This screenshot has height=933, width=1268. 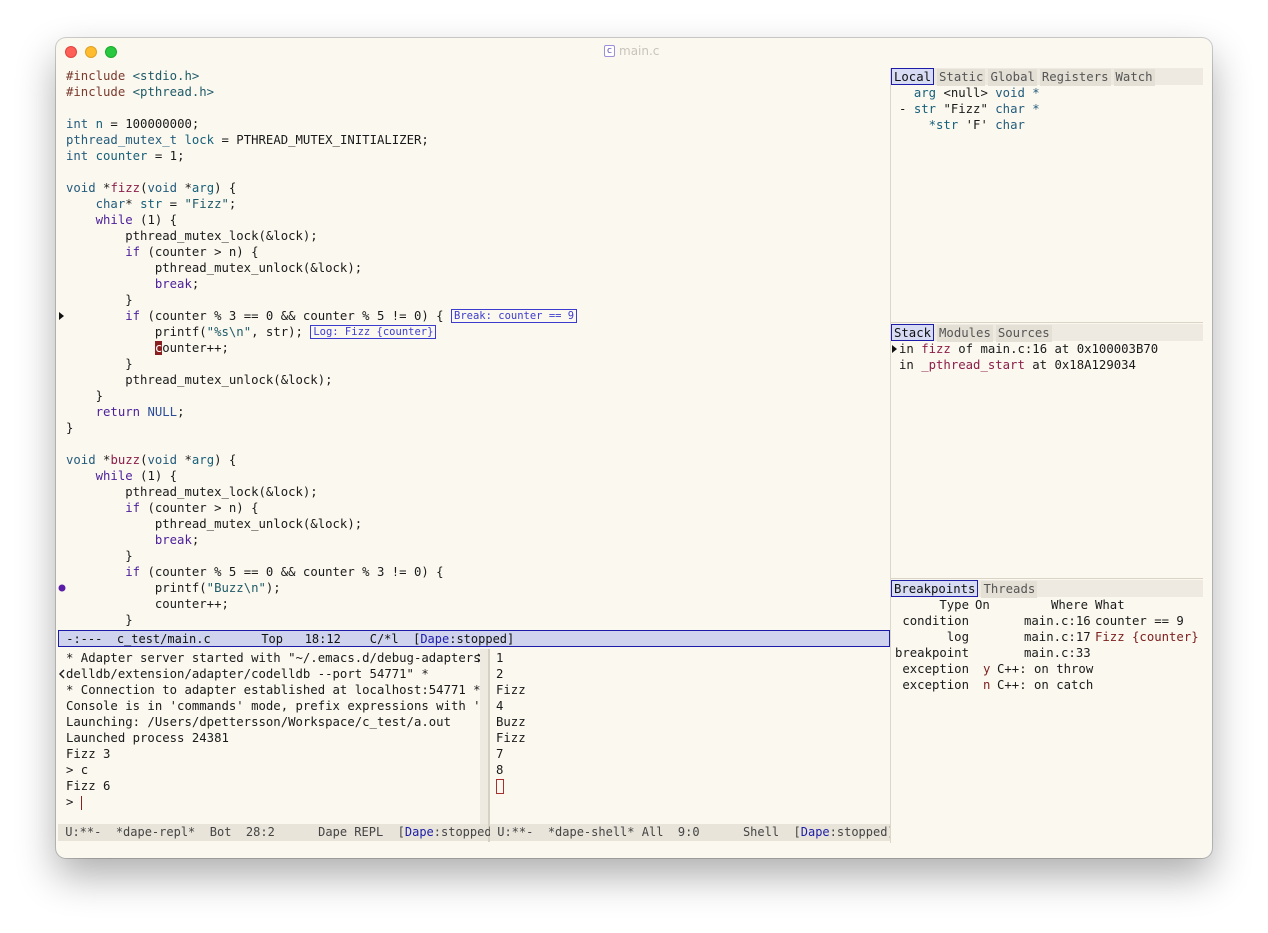 I want to click on code-line: break;, so click(x=132, y=284).